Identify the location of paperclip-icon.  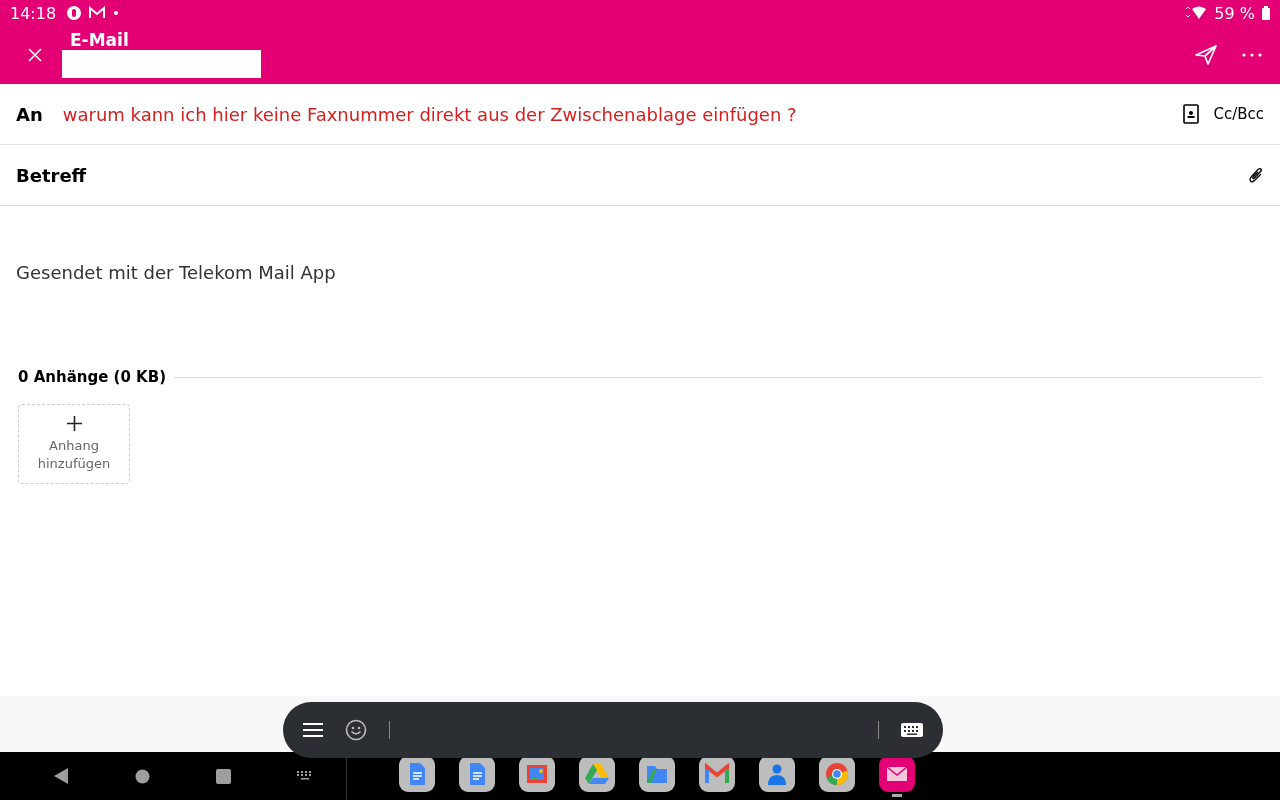
(1256, 175).